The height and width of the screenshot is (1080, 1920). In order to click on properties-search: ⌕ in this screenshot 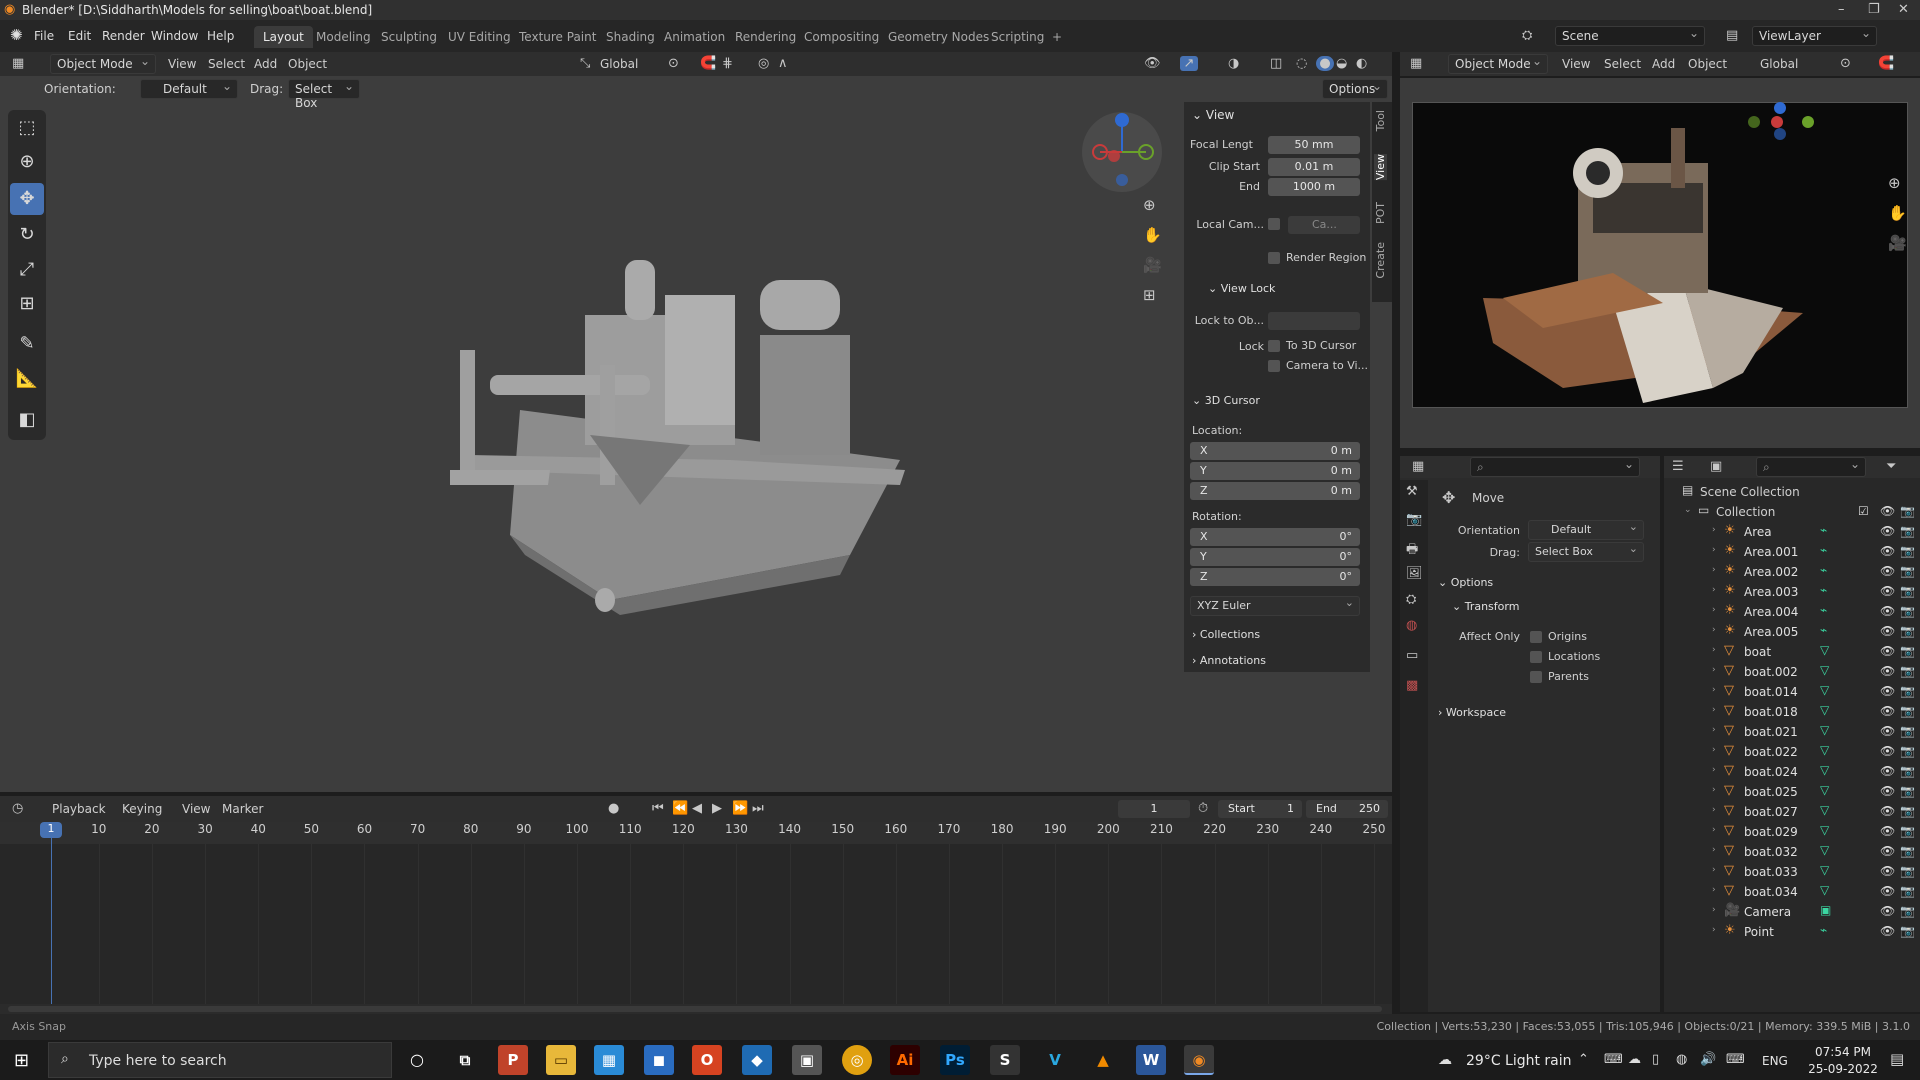, I will do `click(1555, 467)`.